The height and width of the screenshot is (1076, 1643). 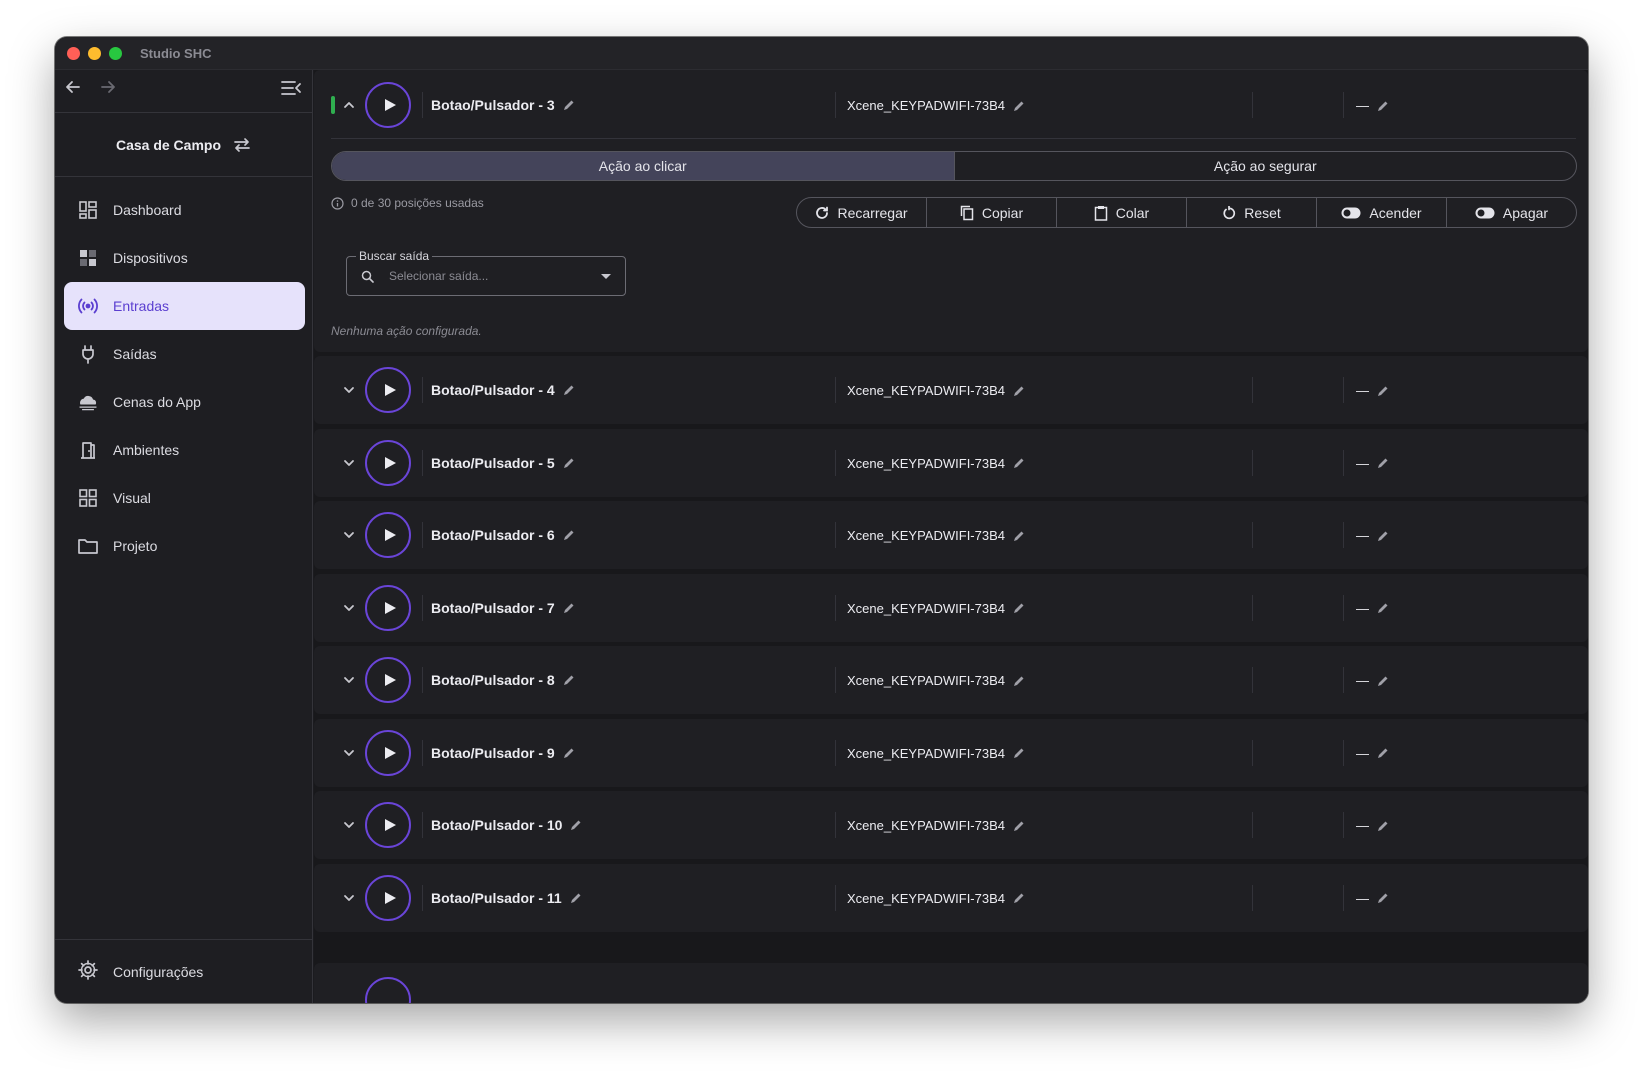 What do you see at coordinates (292, 90) in the screenshot?
I see `collapse-sidebar-icon` at bounding box center [292, 90].